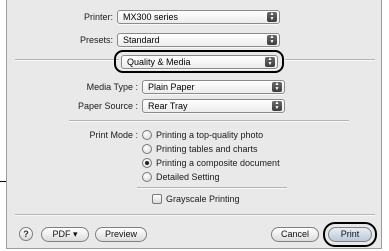 The width and height of the screenshot is (389, 251). I want to click on print-mode-label: Print Mode :, so click(113, 135).